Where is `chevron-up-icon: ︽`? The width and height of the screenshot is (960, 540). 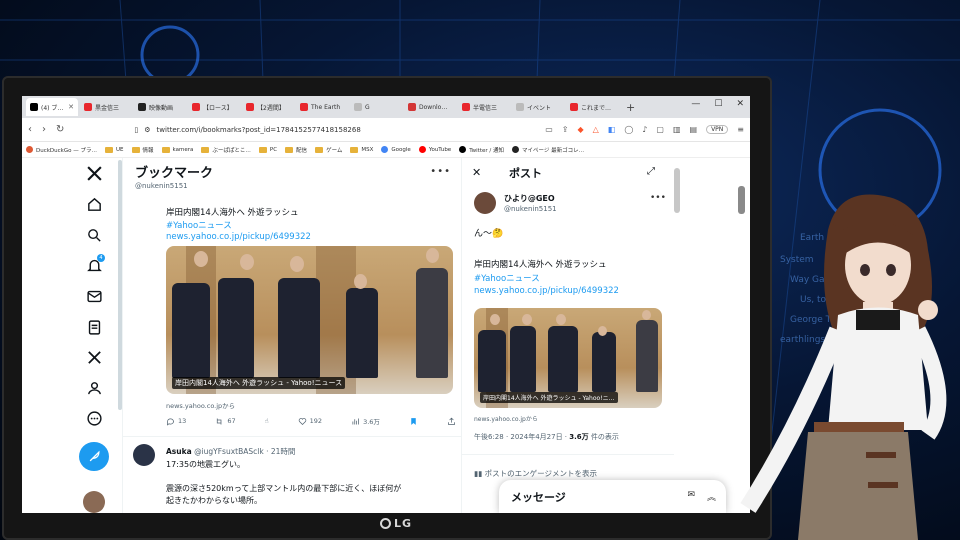
chevron-up-icon: ︽ is located at coordinates (711, 496).